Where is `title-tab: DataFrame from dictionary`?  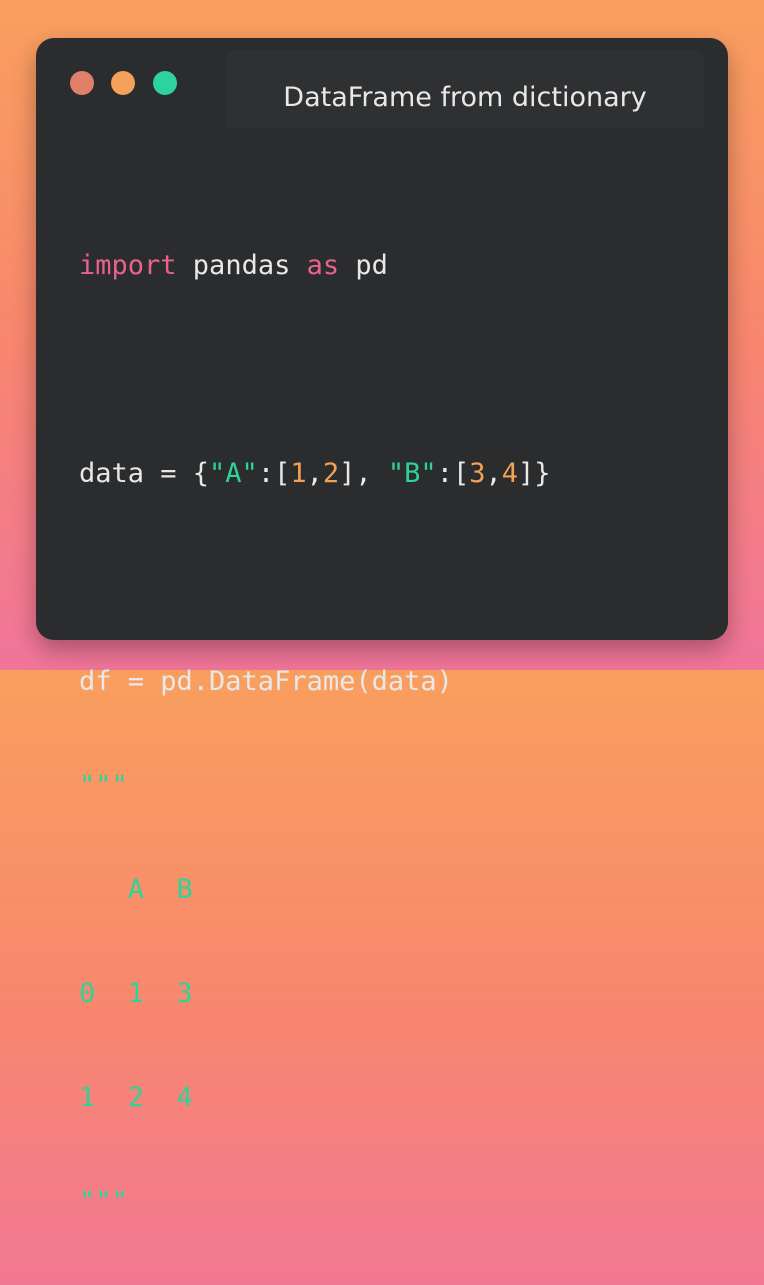
title-tab: DataFrame from dictionary is located at coordinates (465, 89).